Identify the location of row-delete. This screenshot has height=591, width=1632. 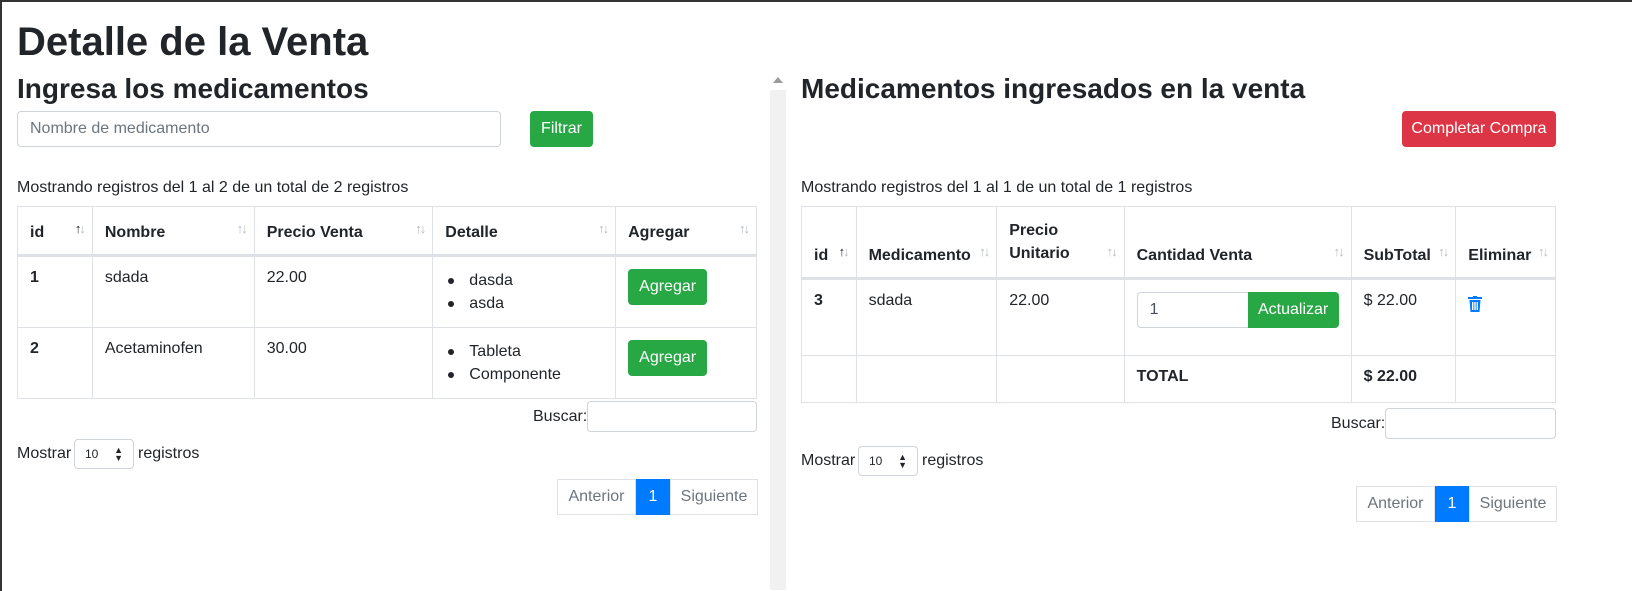
(1505, 317).